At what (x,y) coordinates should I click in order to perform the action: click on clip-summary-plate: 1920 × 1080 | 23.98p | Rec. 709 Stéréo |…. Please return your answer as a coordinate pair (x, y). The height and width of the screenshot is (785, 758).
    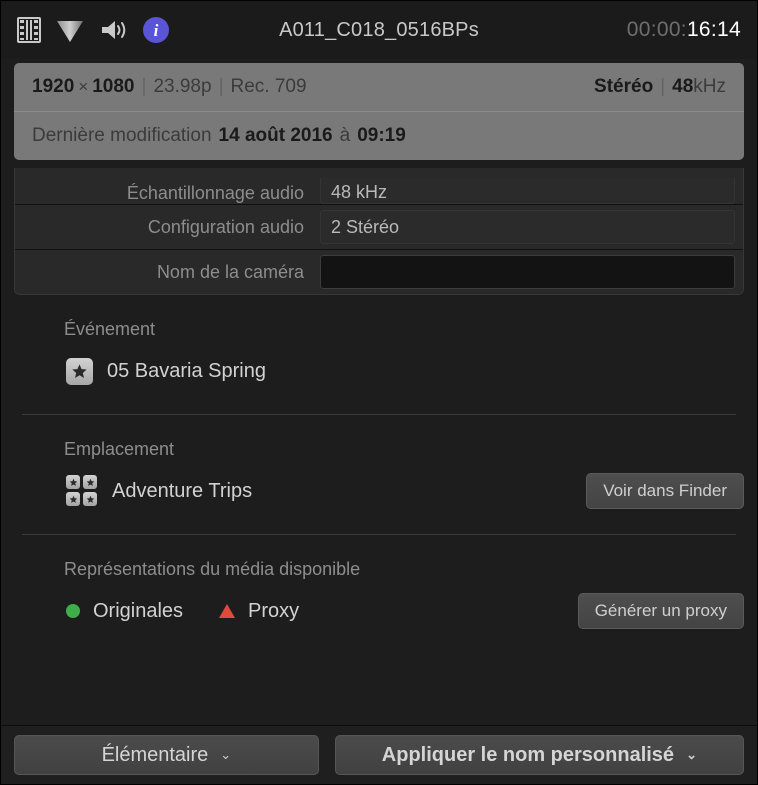
    Looking at the image, I should click on (379, 111).